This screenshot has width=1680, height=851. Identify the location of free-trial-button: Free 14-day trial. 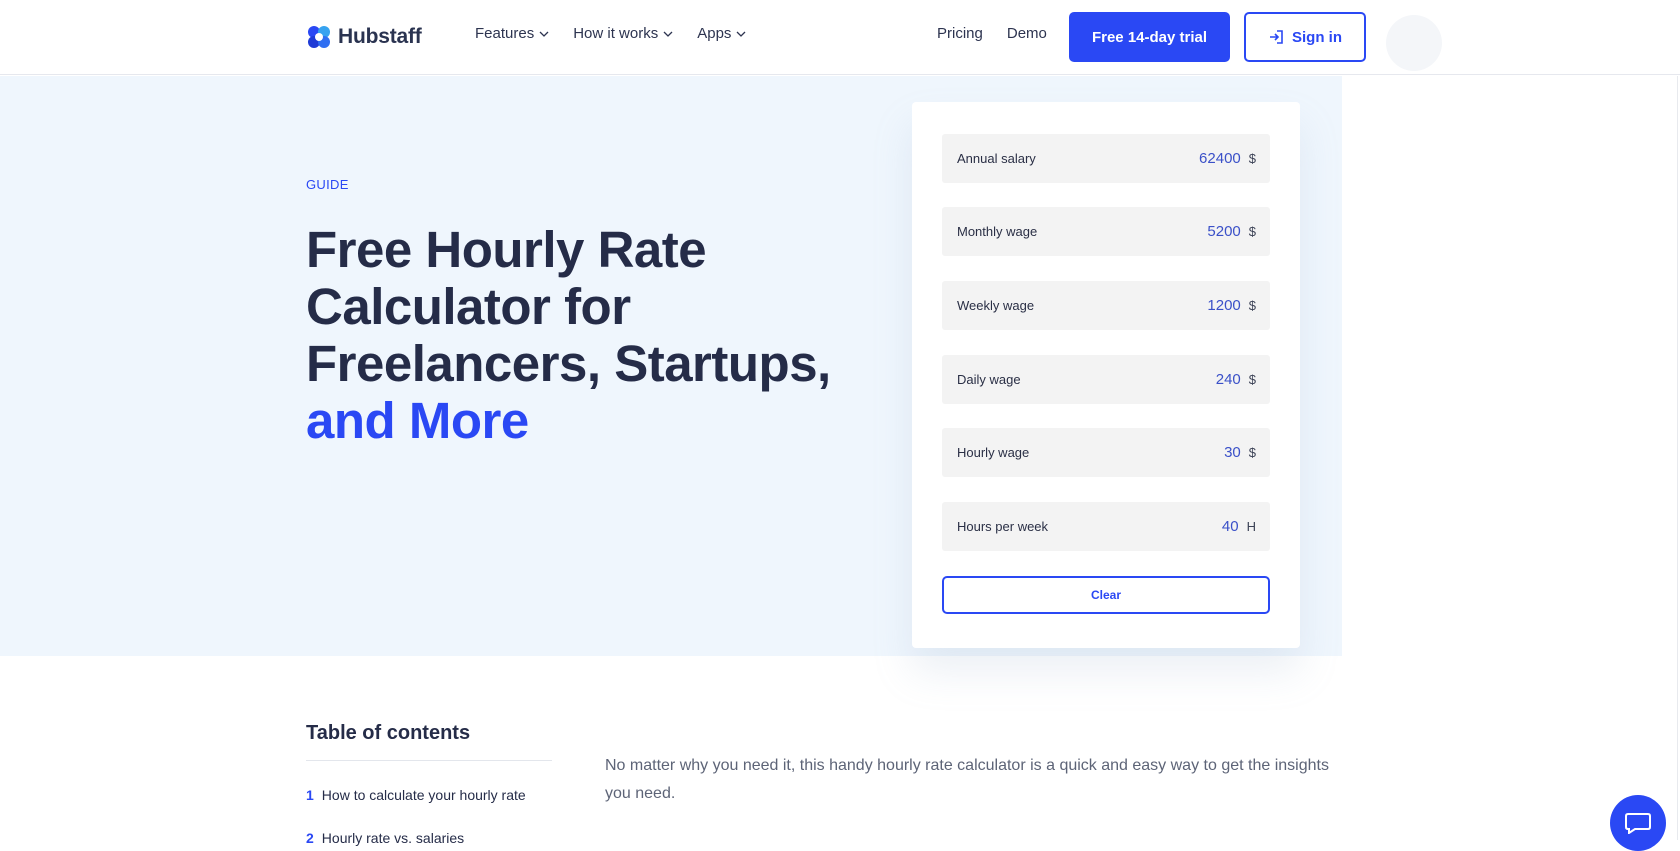
(1149, 37).